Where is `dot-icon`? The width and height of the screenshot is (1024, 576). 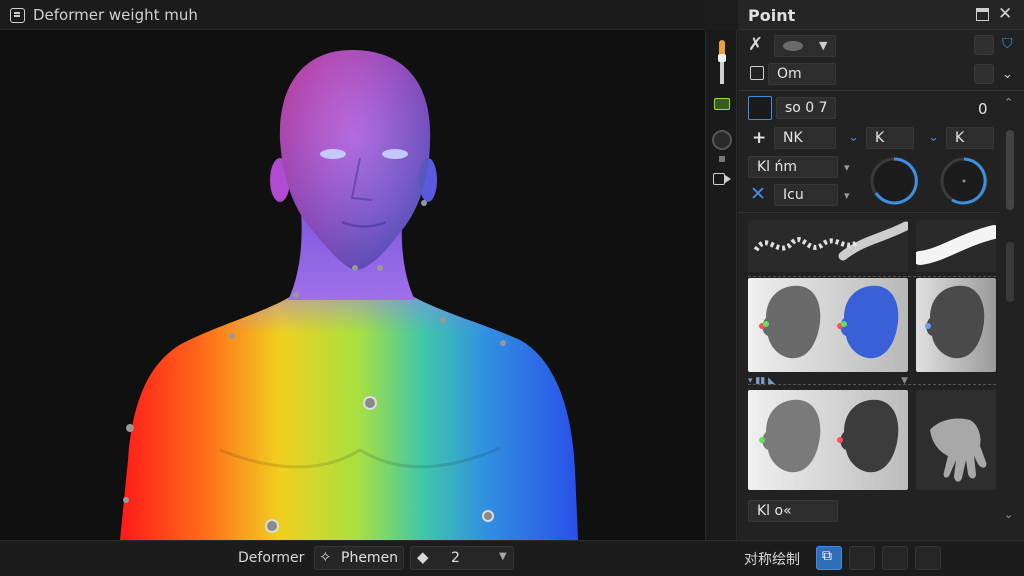 dot-icon is located at coordinates (722, 159).